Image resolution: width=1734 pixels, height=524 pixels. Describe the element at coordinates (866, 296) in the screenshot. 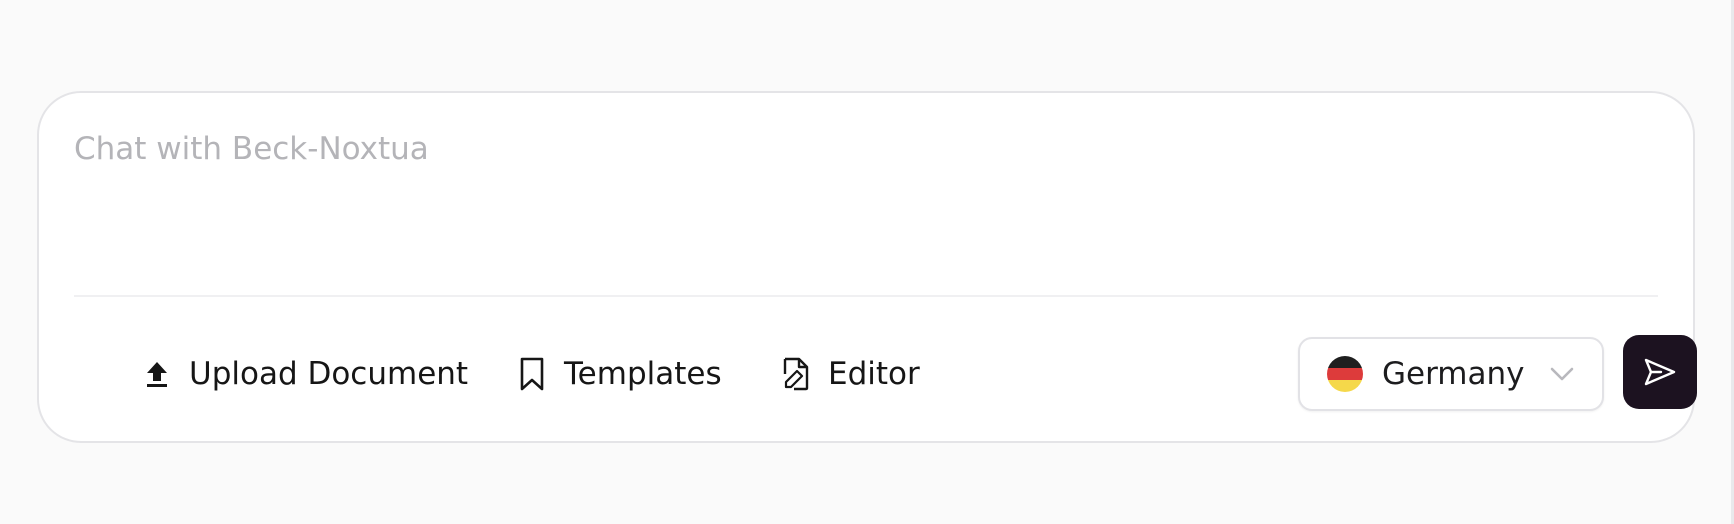

I see `divider` at that location.